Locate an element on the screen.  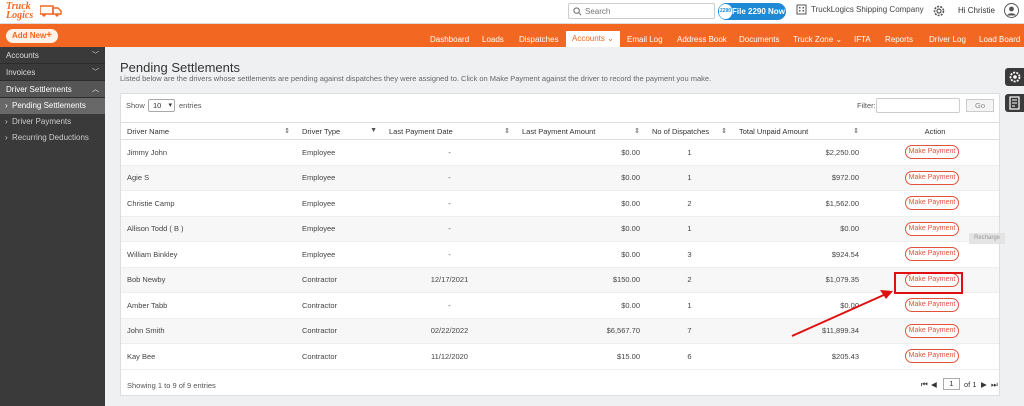
nav-dispatches: Dispatches is located at coordinates (539, 39).